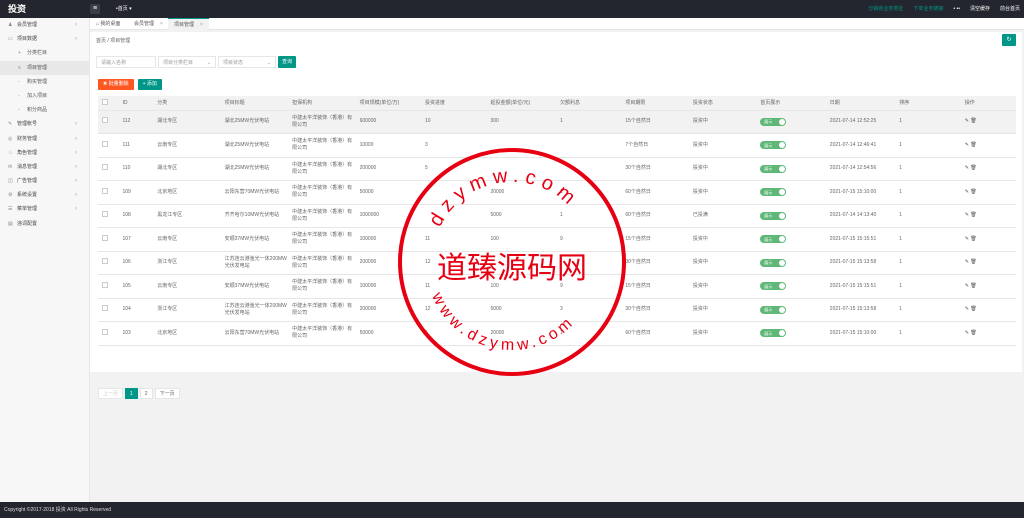  Describe the element at coordinates (131, 393) in the screenshot. I see `page-1-button: 1` at that location.